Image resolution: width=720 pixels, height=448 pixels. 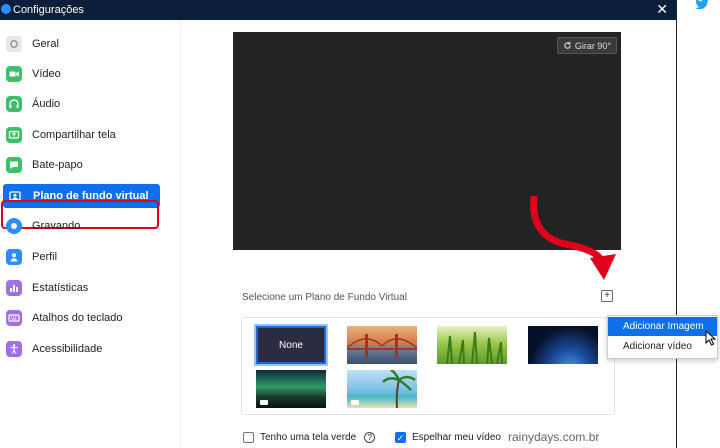 What do you see at coordinates (67, 349) in the screenshot?
I see `sidebar-item-label: Acessibilidade` at bounding box center [67, 349].